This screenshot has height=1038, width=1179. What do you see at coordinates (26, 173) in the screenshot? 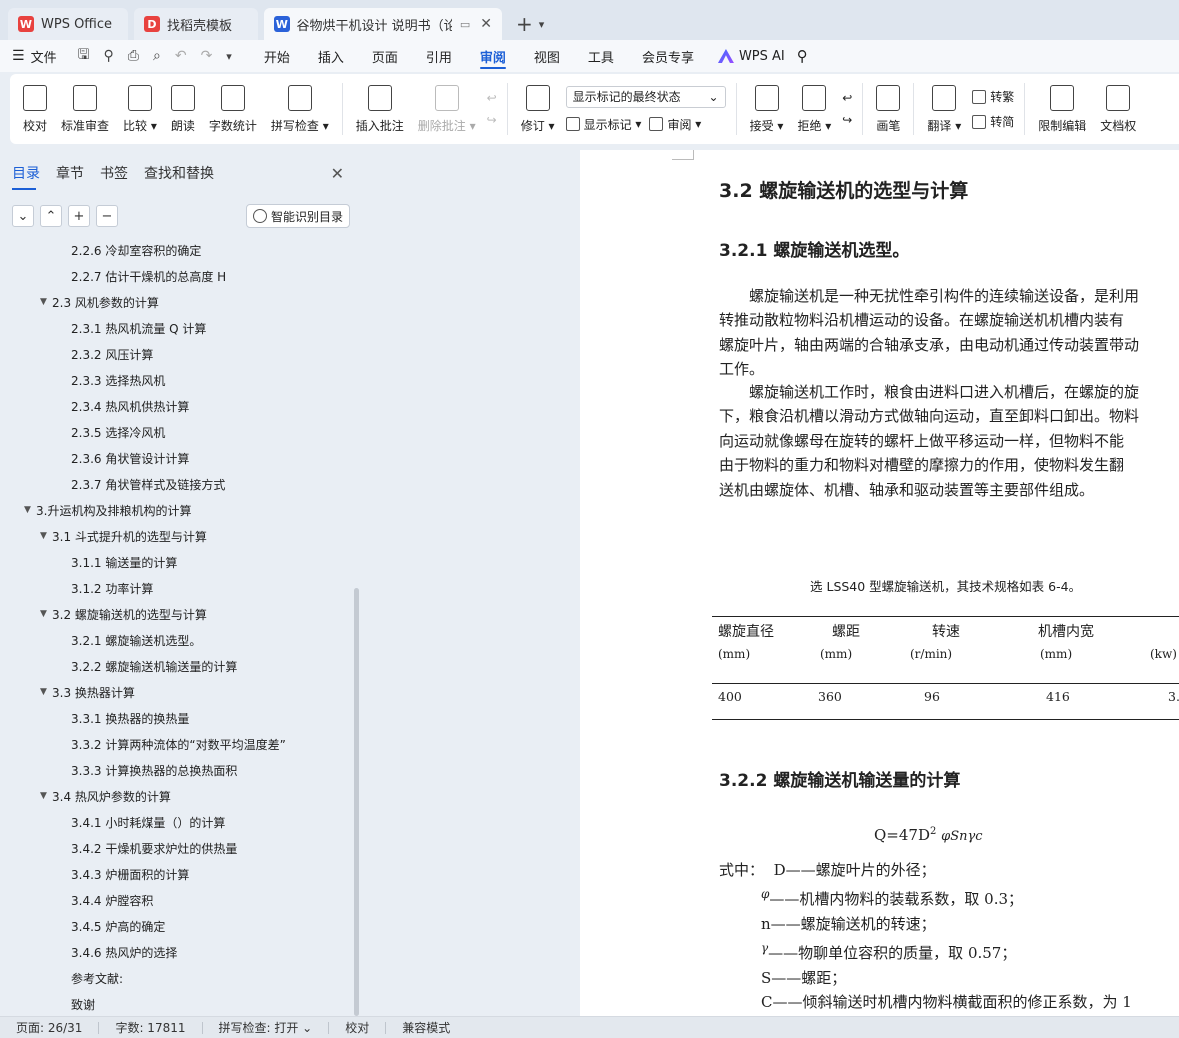
I see `nav-tab-toc: 目录` at bounding box center [26, 173].